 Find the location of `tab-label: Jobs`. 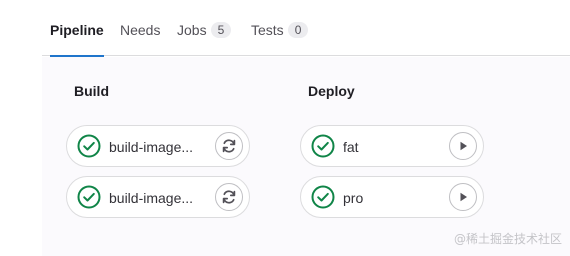

tab-label: Jobs is located at coordinates (192, 30).